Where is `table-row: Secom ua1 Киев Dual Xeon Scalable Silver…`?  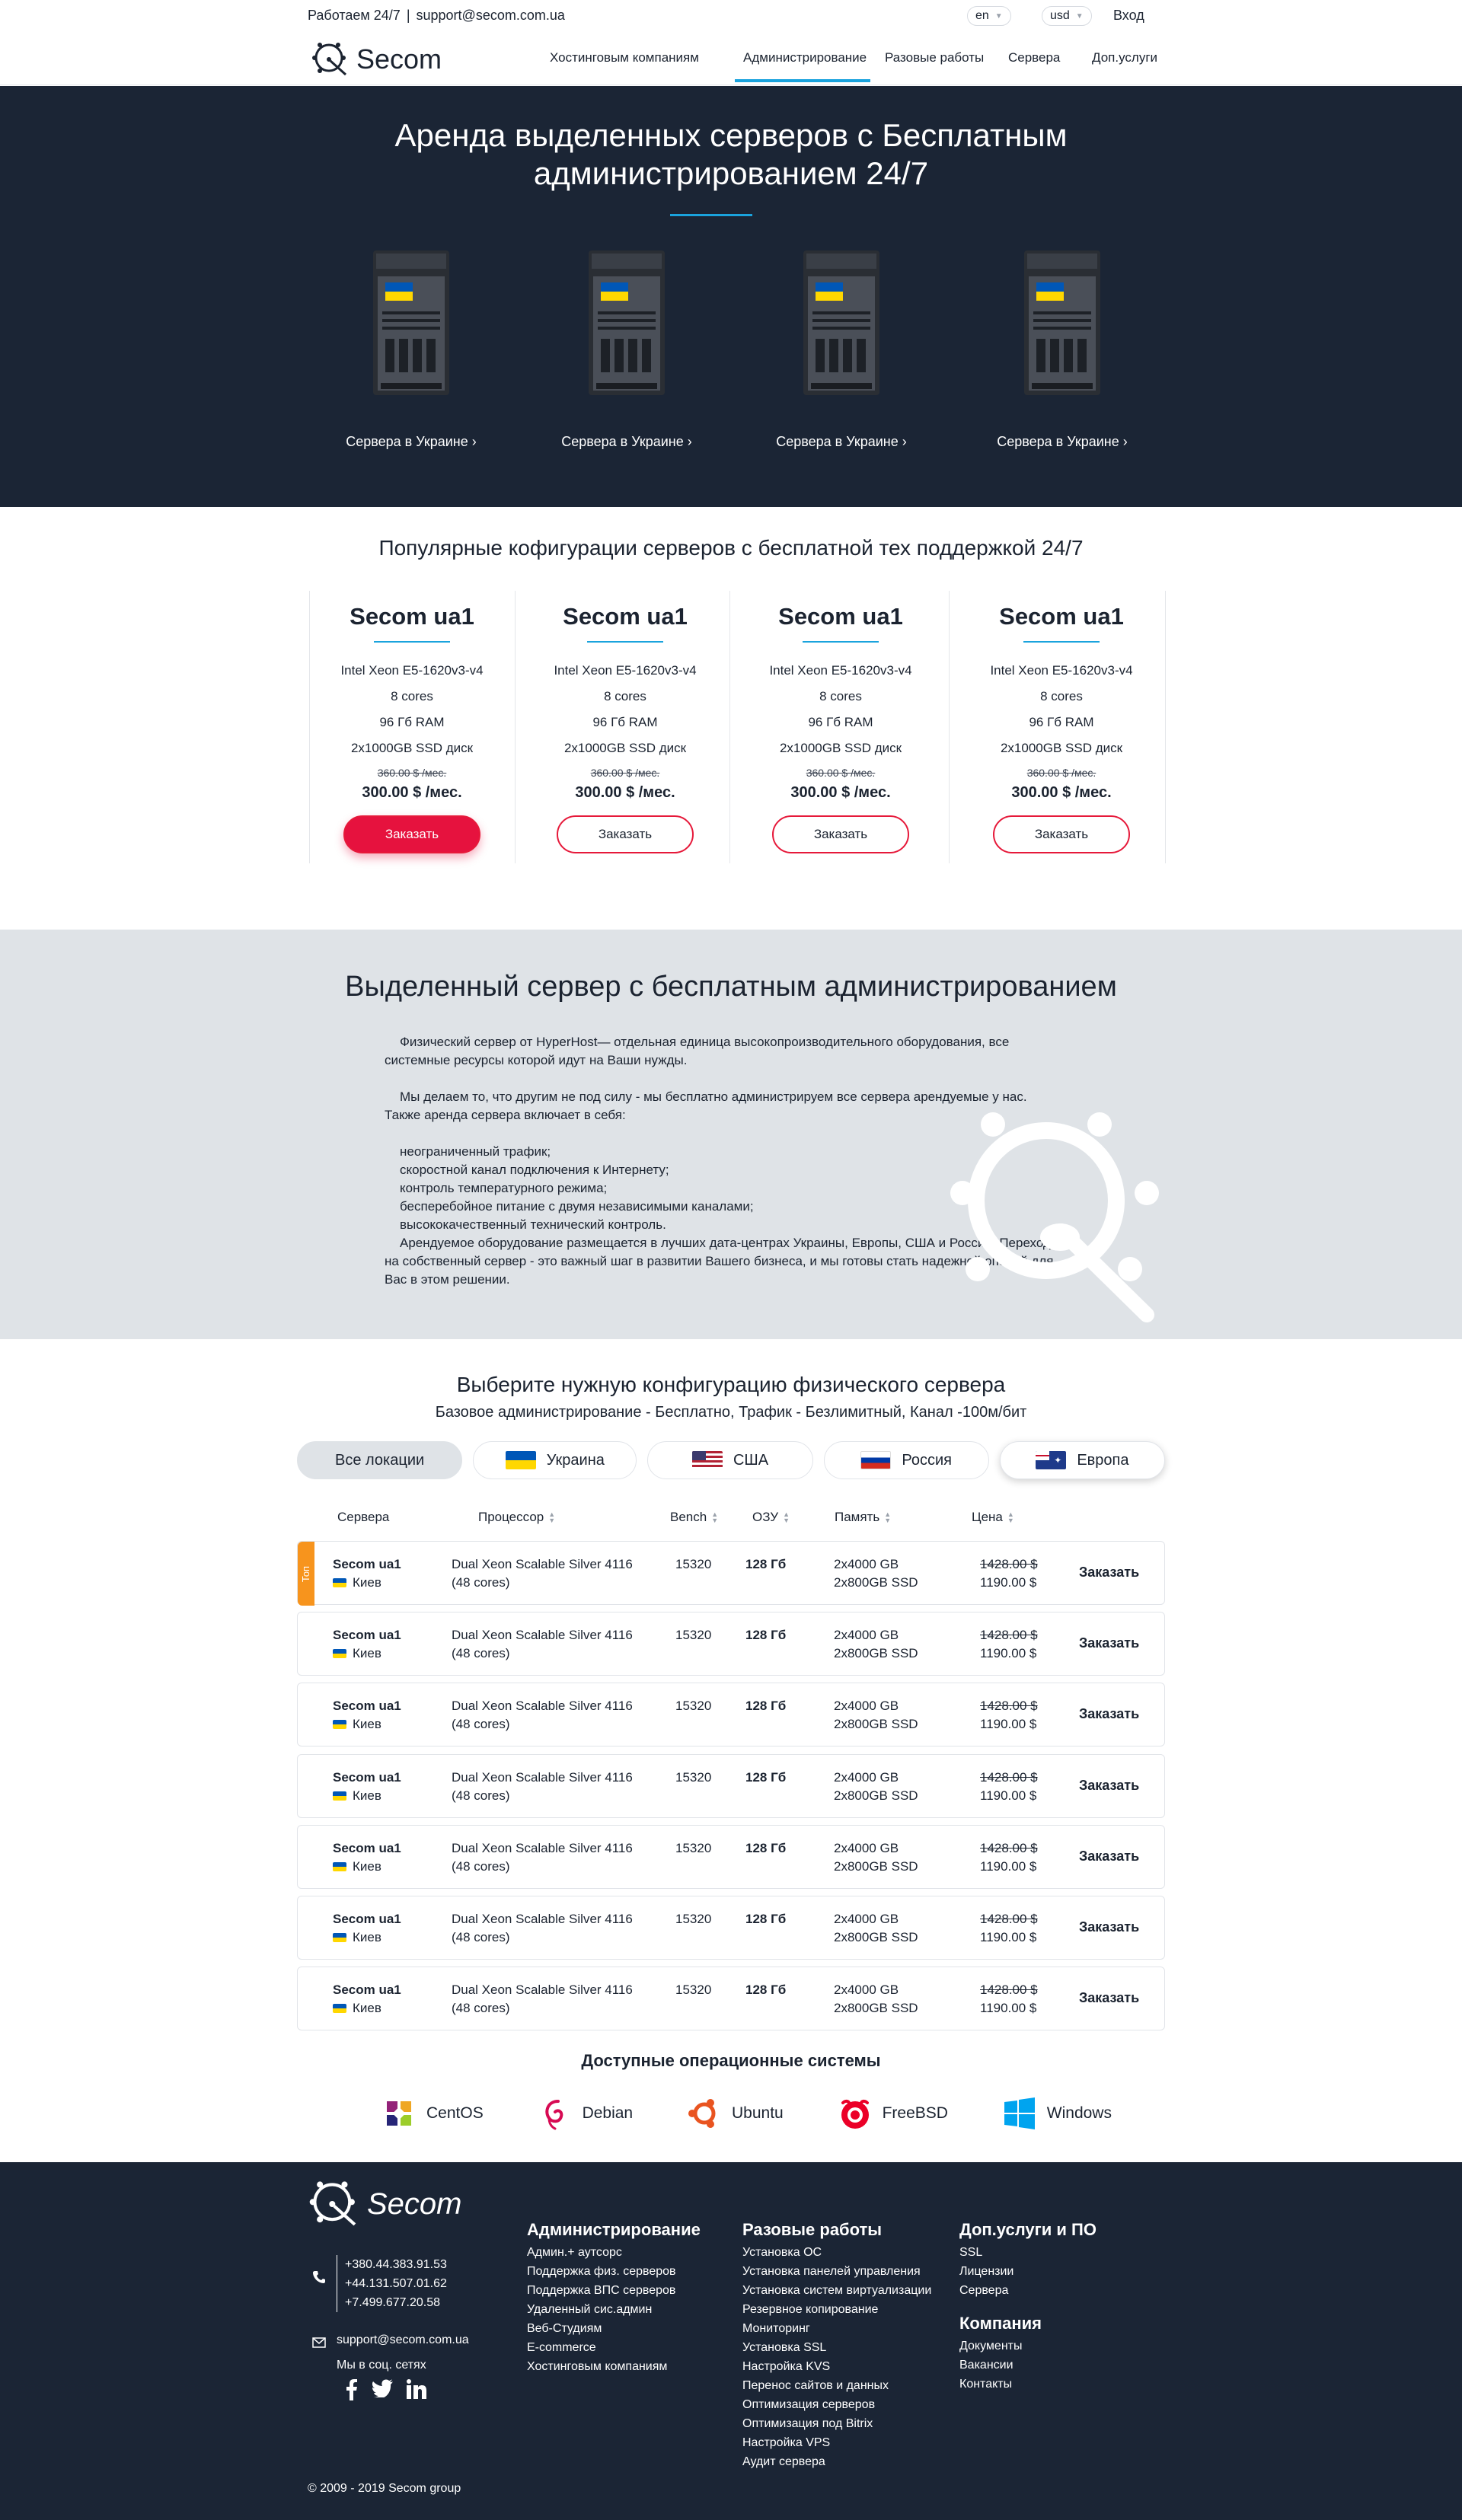 table-row: Secom ua1 Киев Dual Xeon Scalable Silver… is located at coordinates (731, 1714).